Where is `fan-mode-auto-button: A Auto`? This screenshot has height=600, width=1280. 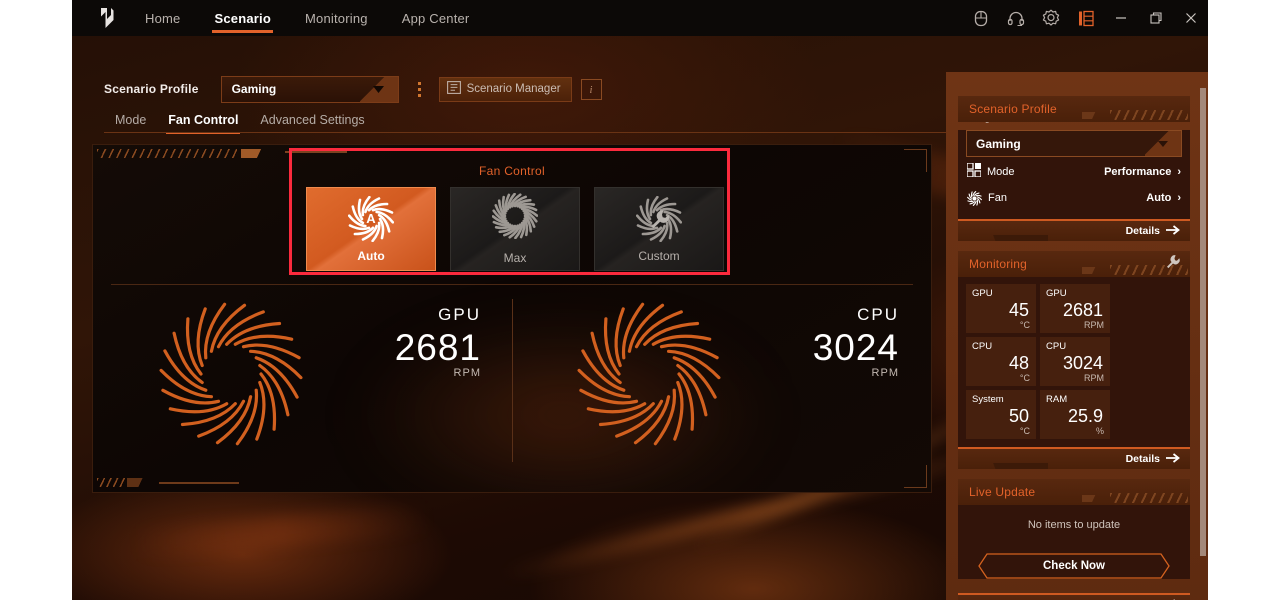 fan-mode-auto-button: A Auto is located at coordinates (371, 229).